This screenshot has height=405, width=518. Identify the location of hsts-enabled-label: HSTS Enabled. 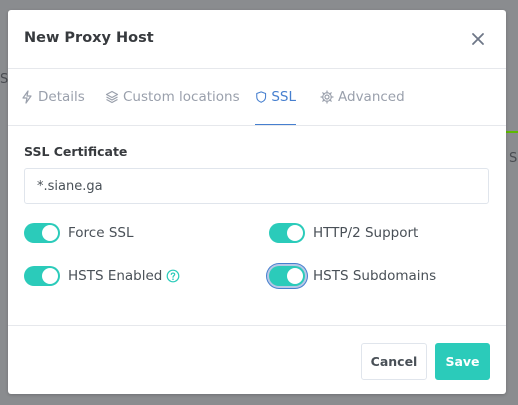
(115, 276).